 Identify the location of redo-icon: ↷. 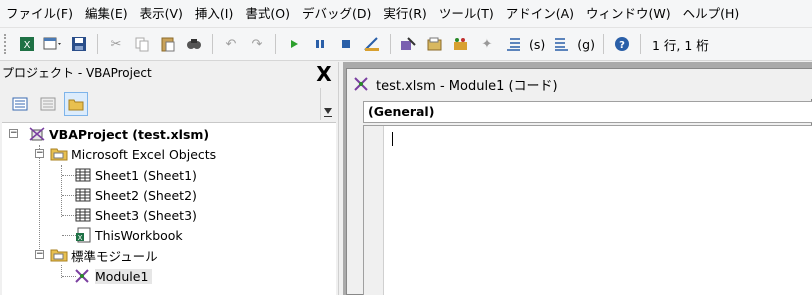
(257, 44).